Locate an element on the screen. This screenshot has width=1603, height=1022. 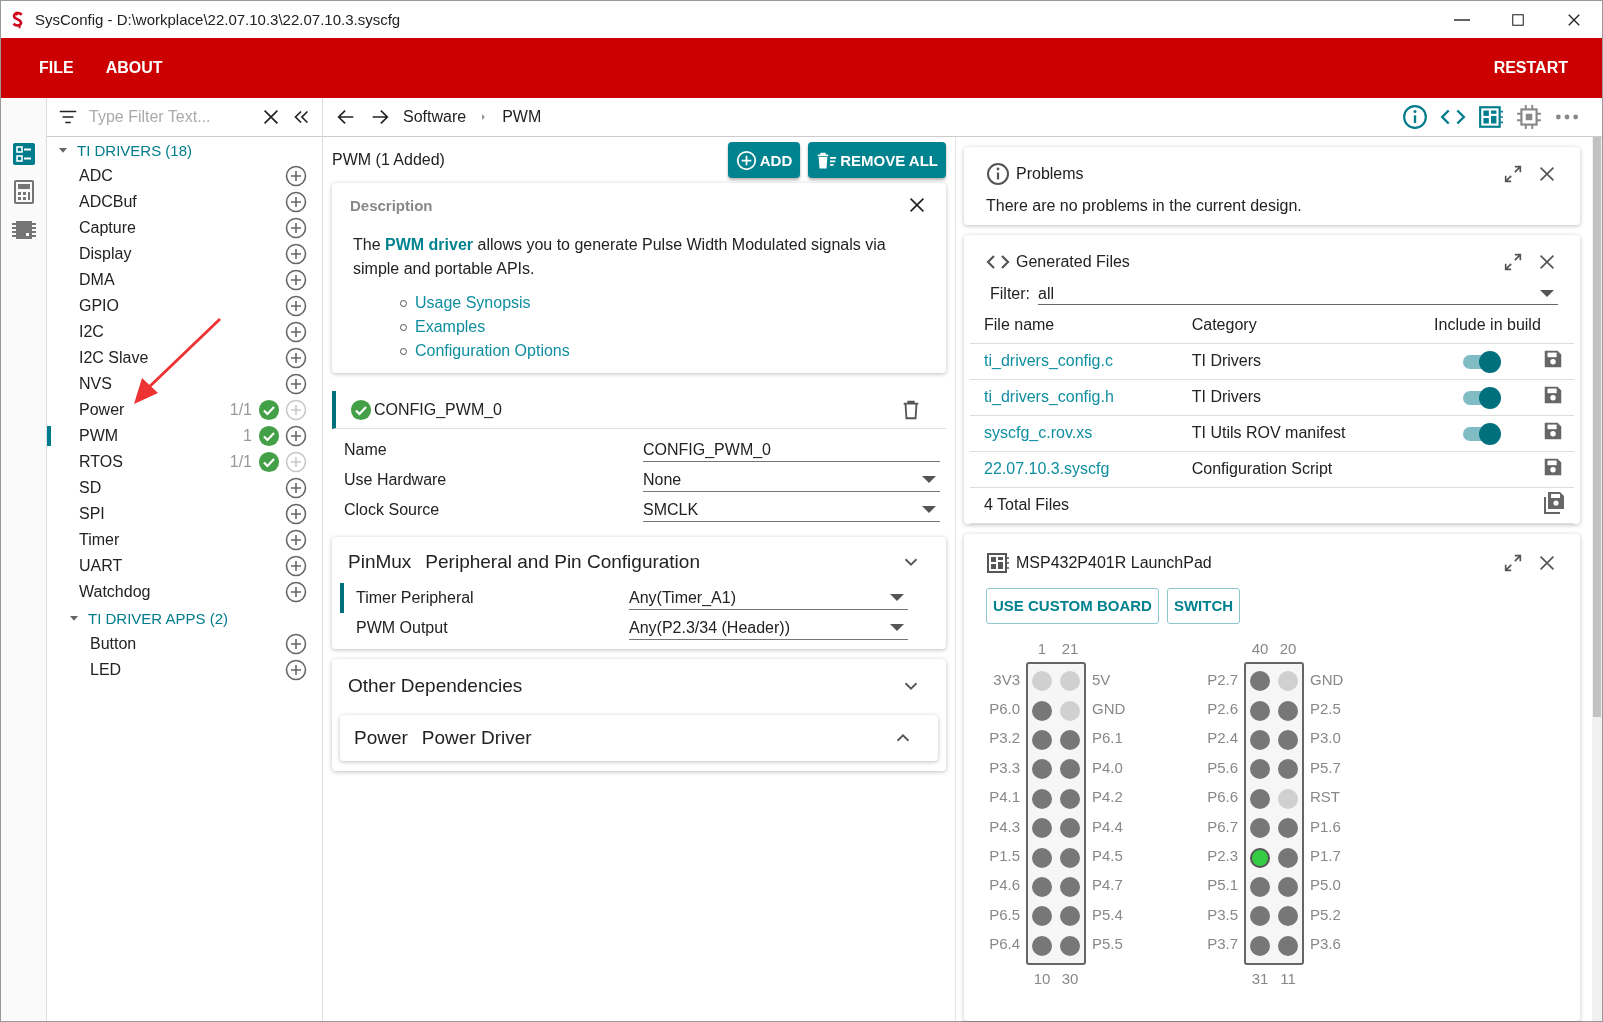
dependency-card: Power Power Driver is located at coordinates (639, 738).